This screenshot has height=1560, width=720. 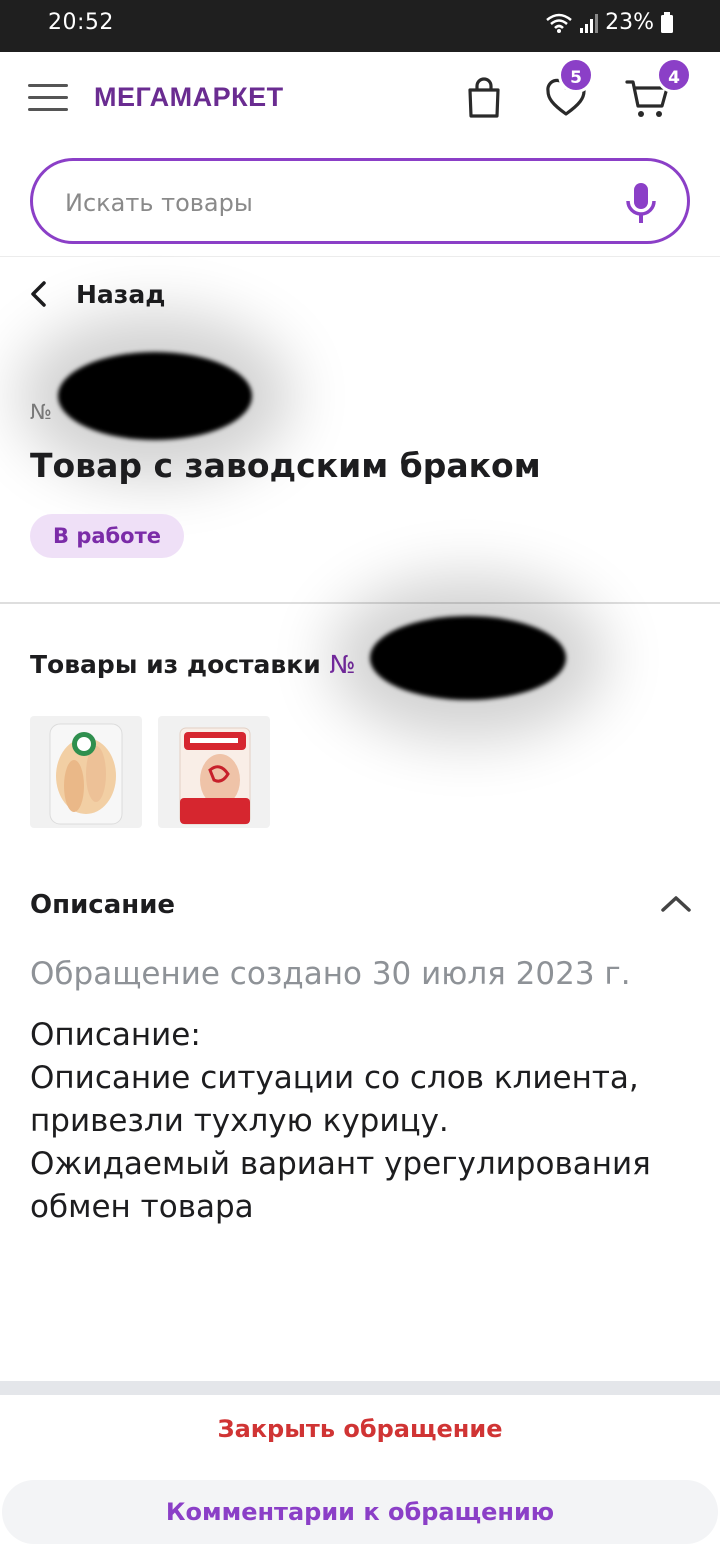 What do you see at coordinates (189, 97) in the screenshot?
I see `megamarket-logo: МЕГАМАРКЕТ` at bounding box center [189, 97].